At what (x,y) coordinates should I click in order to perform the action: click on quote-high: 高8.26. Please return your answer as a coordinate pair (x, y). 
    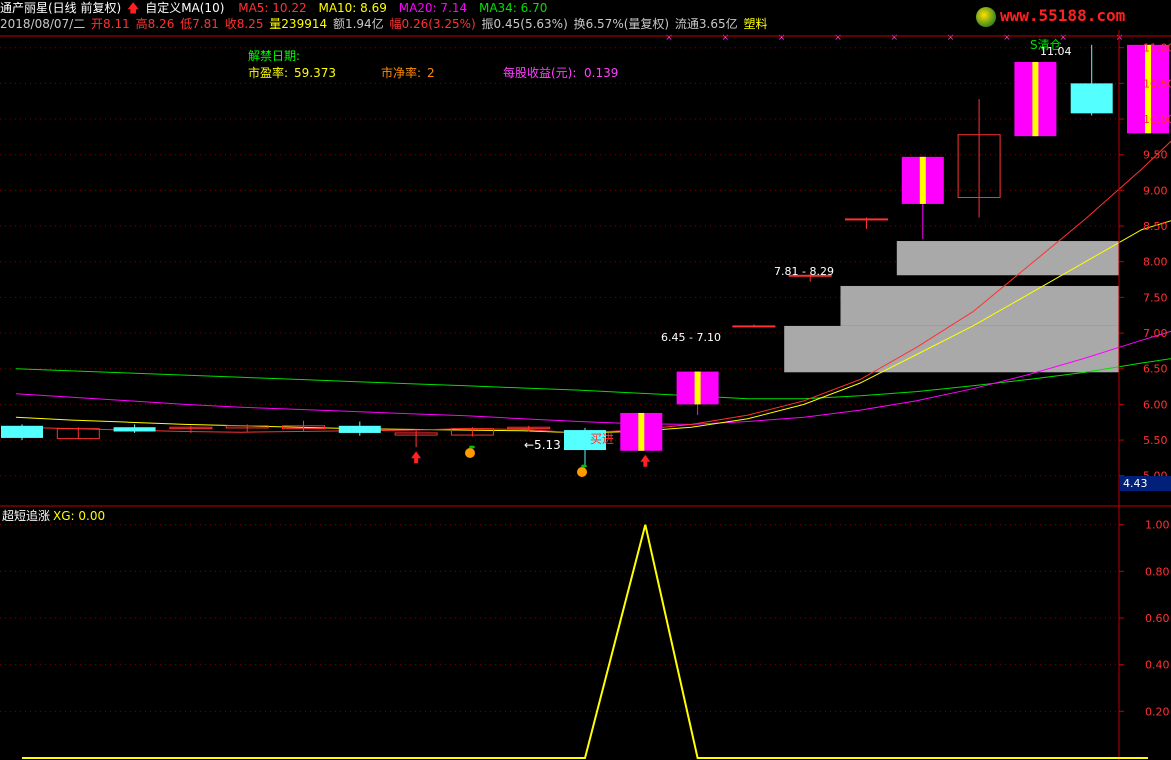
    Looking at the image, I should click on (155, 24).